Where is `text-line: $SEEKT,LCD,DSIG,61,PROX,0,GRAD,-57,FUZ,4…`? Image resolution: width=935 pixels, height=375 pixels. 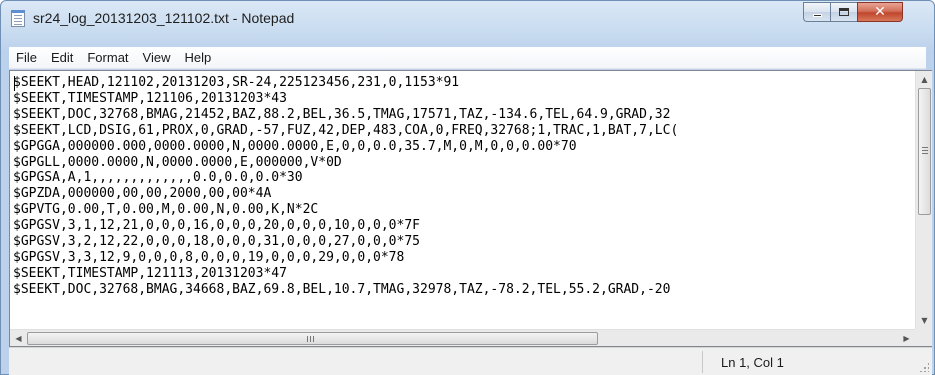
text-line: $SEEKT,LCD,DSIG,61,PROX,0,GRAD,-57,FUZ,4… is located at coordinates (346, 130).